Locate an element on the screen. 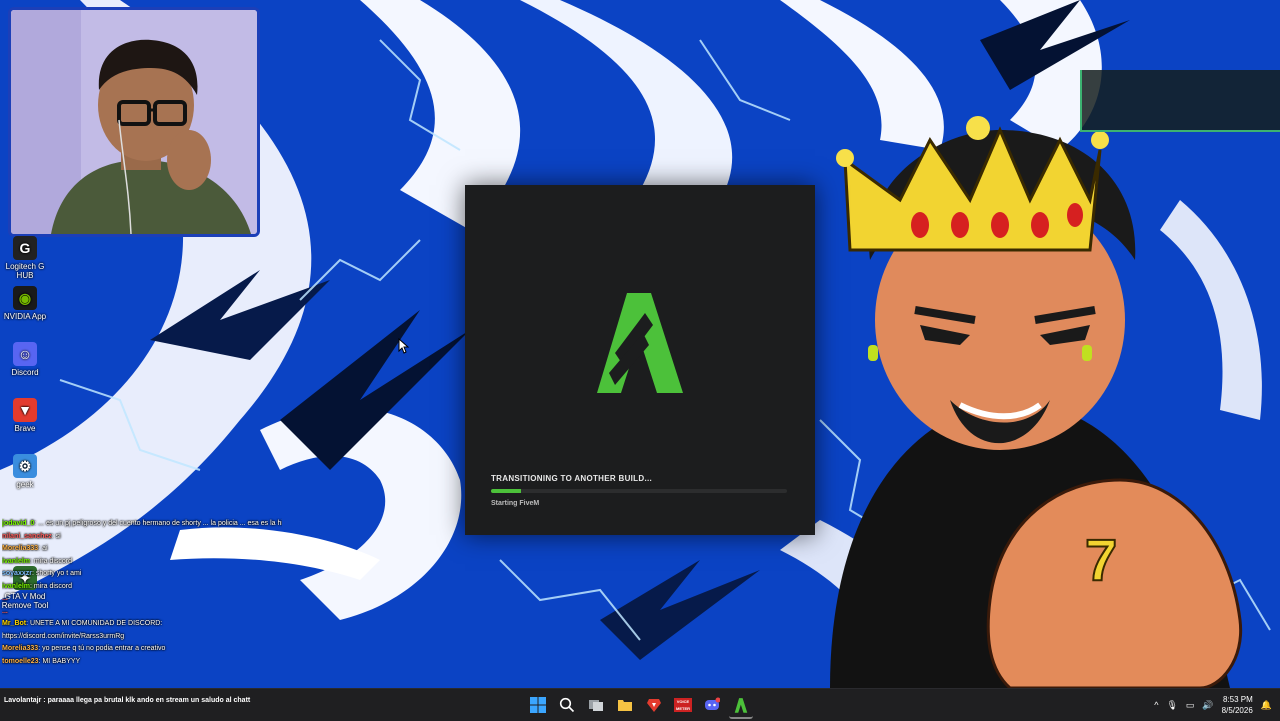 Image resolution: width=1280 pixels, height=721 pixels. chat-username: soyaxxzr is located at coordinates (17, 573).